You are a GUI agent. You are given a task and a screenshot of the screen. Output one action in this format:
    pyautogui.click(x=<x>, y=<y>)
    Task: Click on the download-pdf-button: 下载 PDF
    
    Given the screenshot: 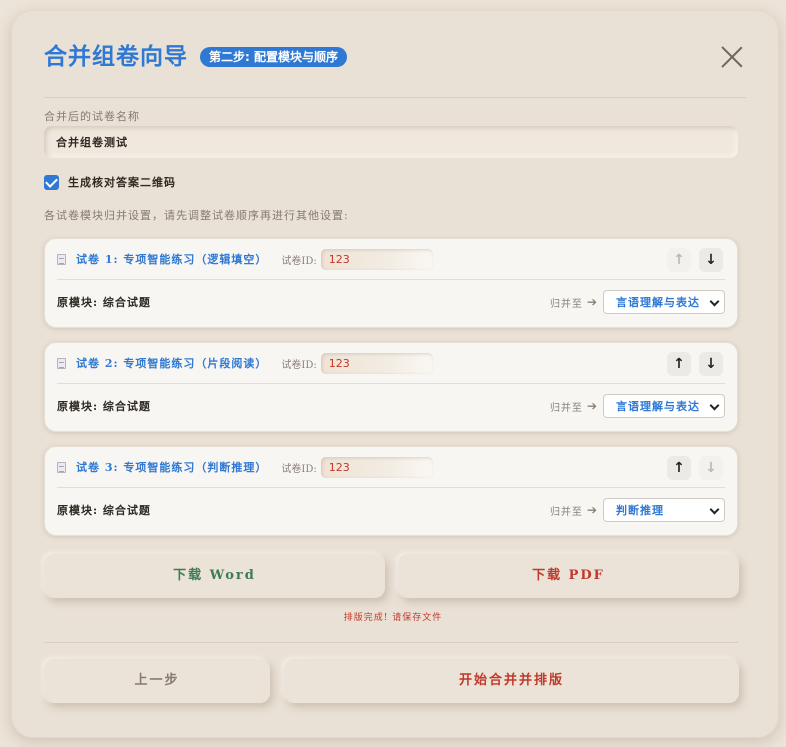 What is the action you would take?
    pyautogui.click(x=568, y=576)
    